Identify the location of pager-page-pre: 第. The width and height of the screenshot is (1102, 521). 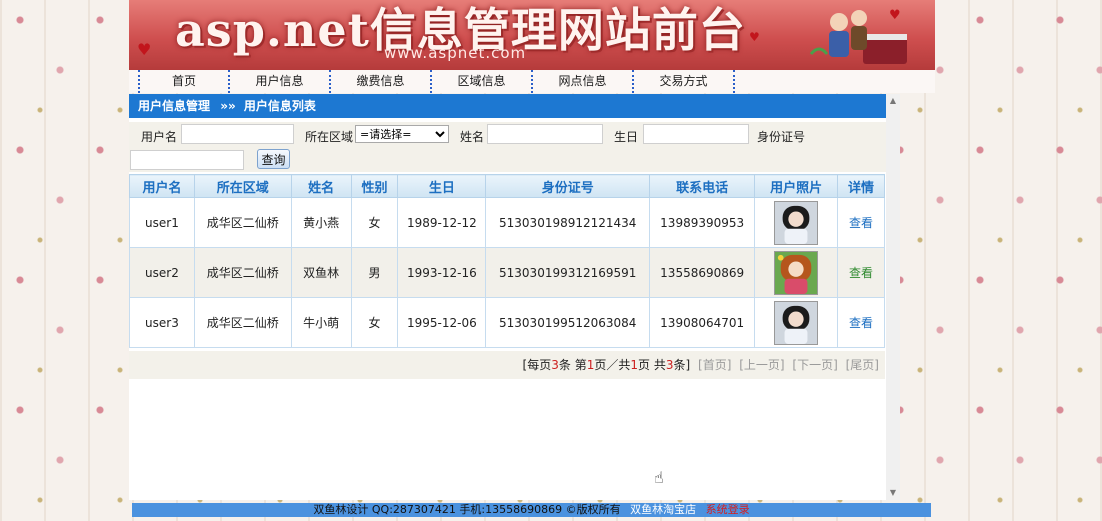
(580, 365).